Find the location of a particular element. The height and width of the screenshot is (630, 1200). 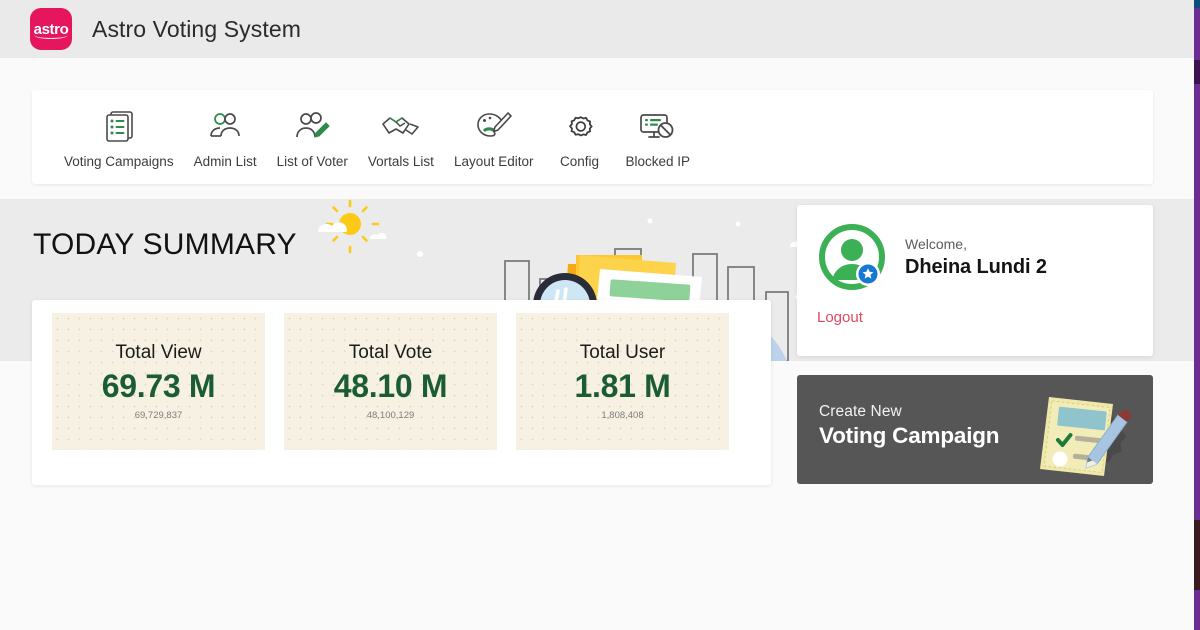

nav-label: Layout Editor is located at coordinates (493, 161).